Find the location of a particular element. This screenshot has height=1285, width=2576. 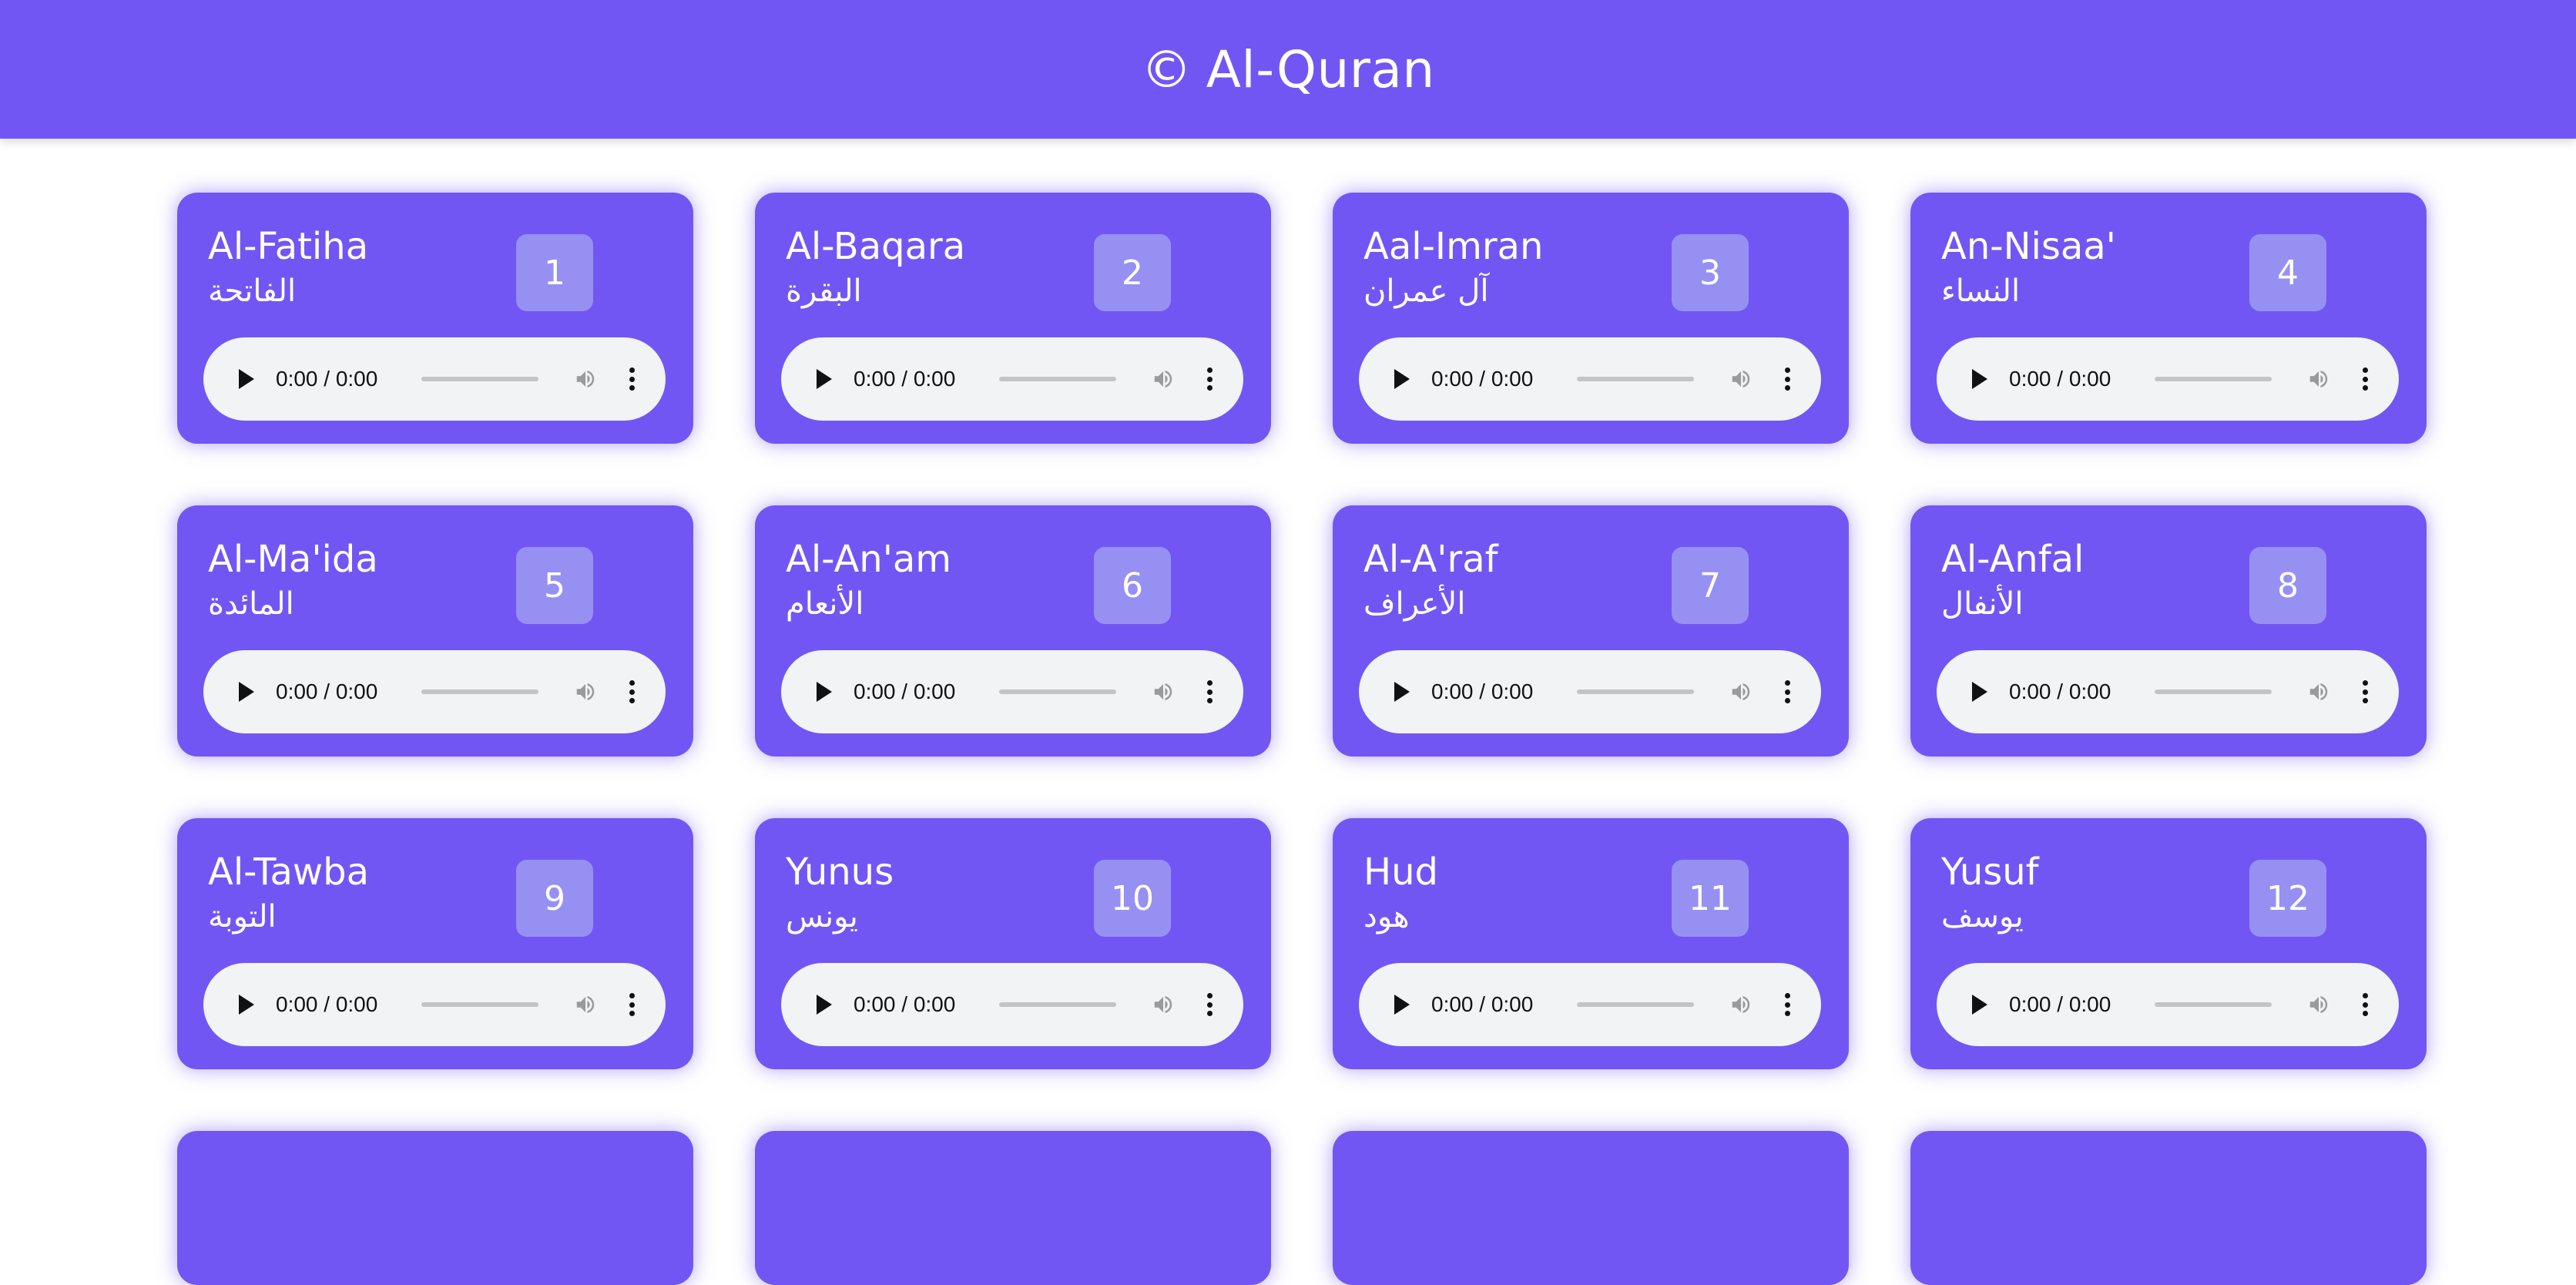

surah-name-arabic: هود is located at coordinates (1386, 916).